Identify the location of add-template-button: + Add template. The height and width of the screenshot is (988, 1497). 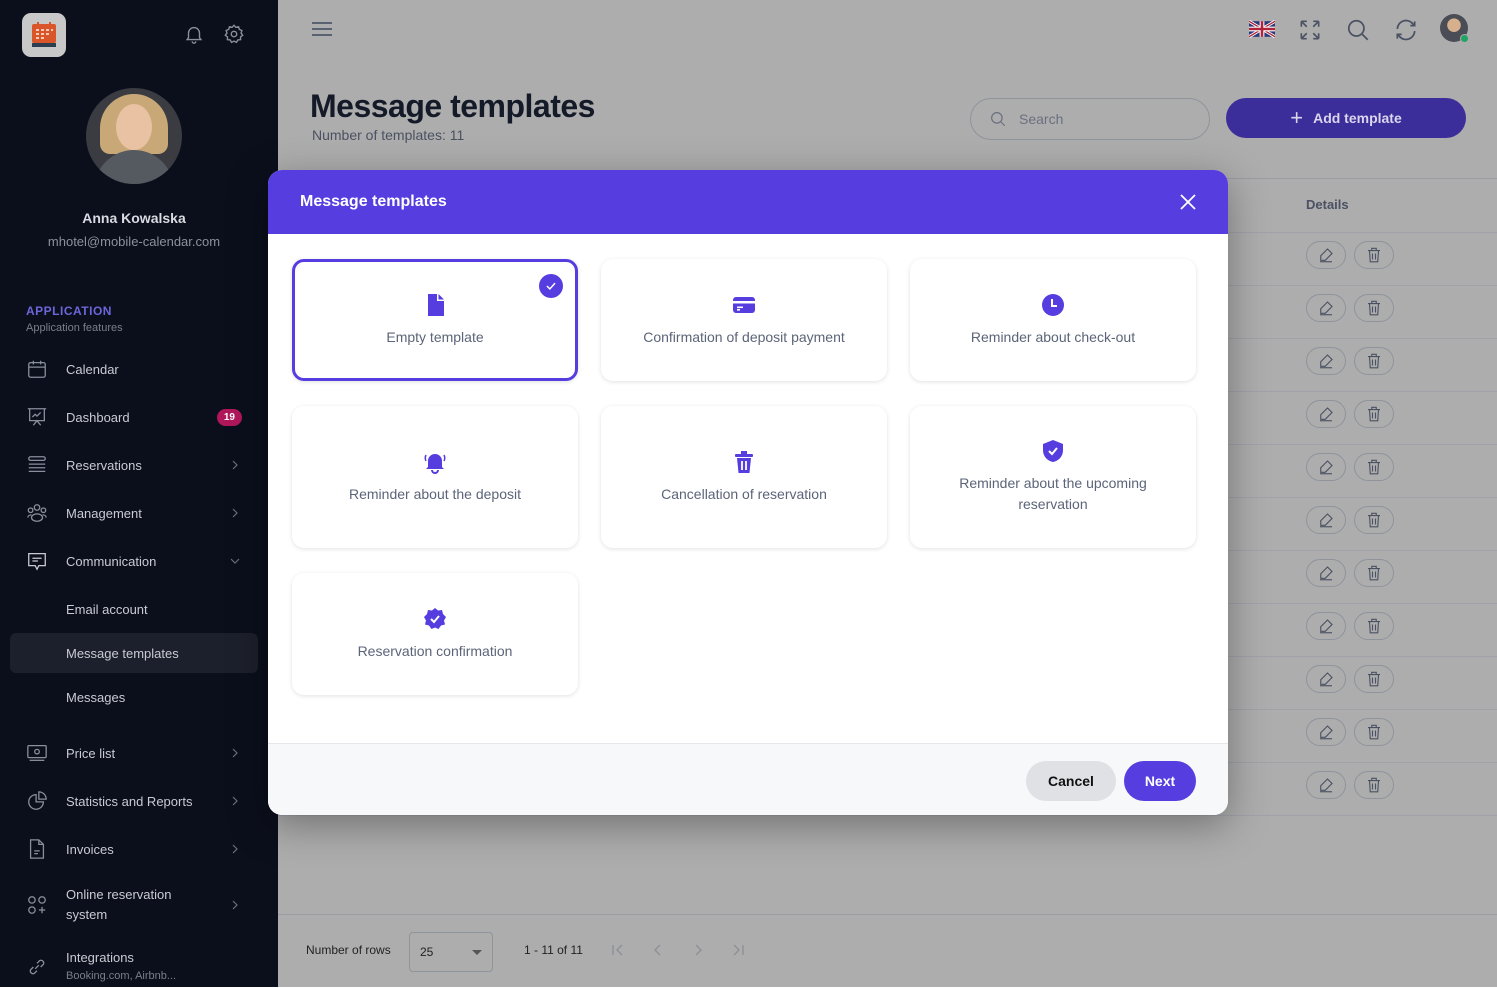
(1346, 118).